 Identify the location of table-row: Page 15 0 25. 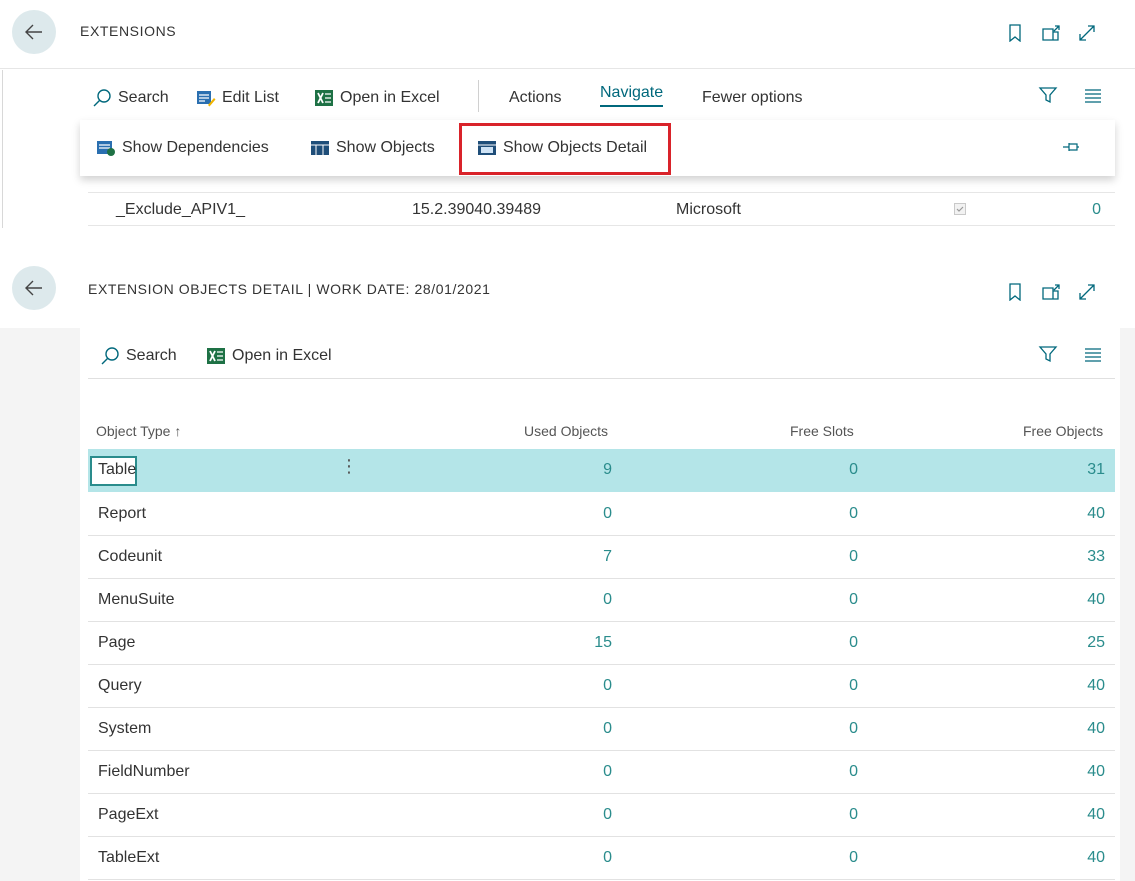
(601, 643).